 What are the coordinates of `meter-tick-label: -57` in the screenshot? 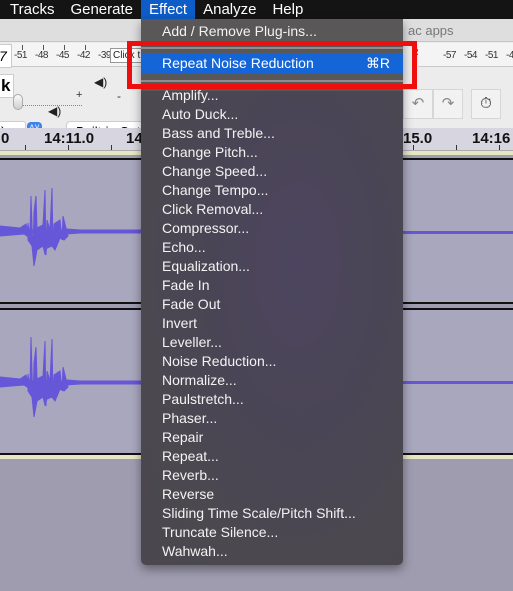 It's located at (449, 55).